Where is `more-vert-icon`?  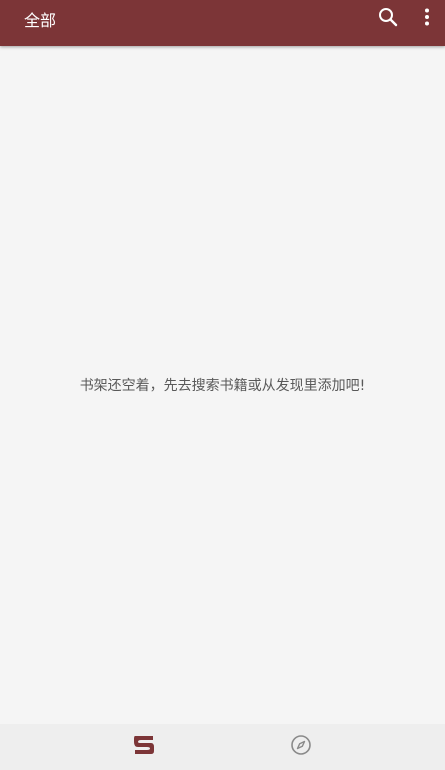
more-vert-icon is located at coordinates (427, 19).